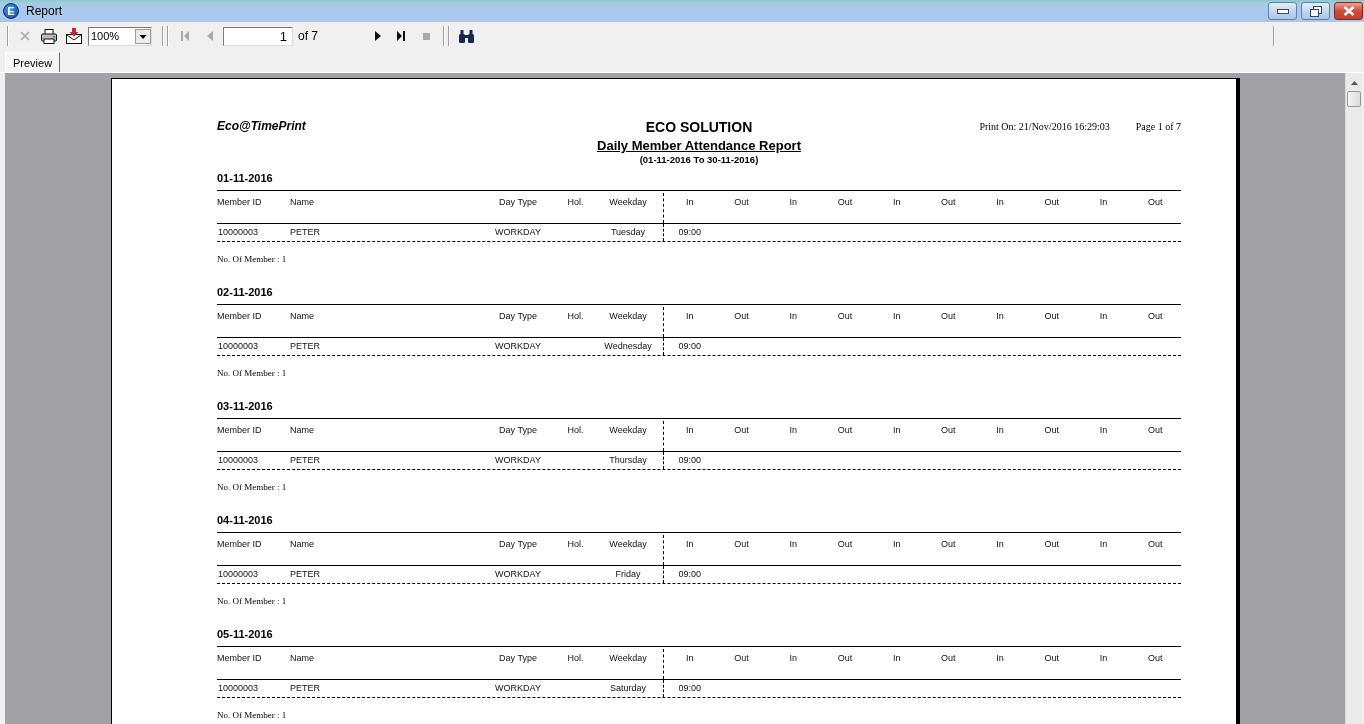  Describe the element at coordinates (245, 406) in the screenshot. I see `section-date: 03-11-2016` at that location.